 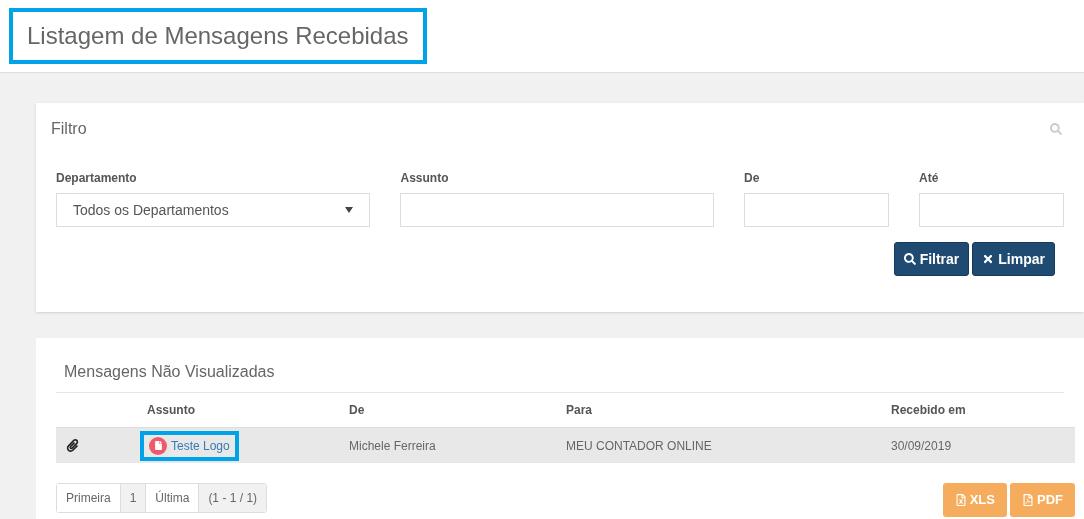 I want to click on panel-title: Filtro, so click(x=69, y=129).